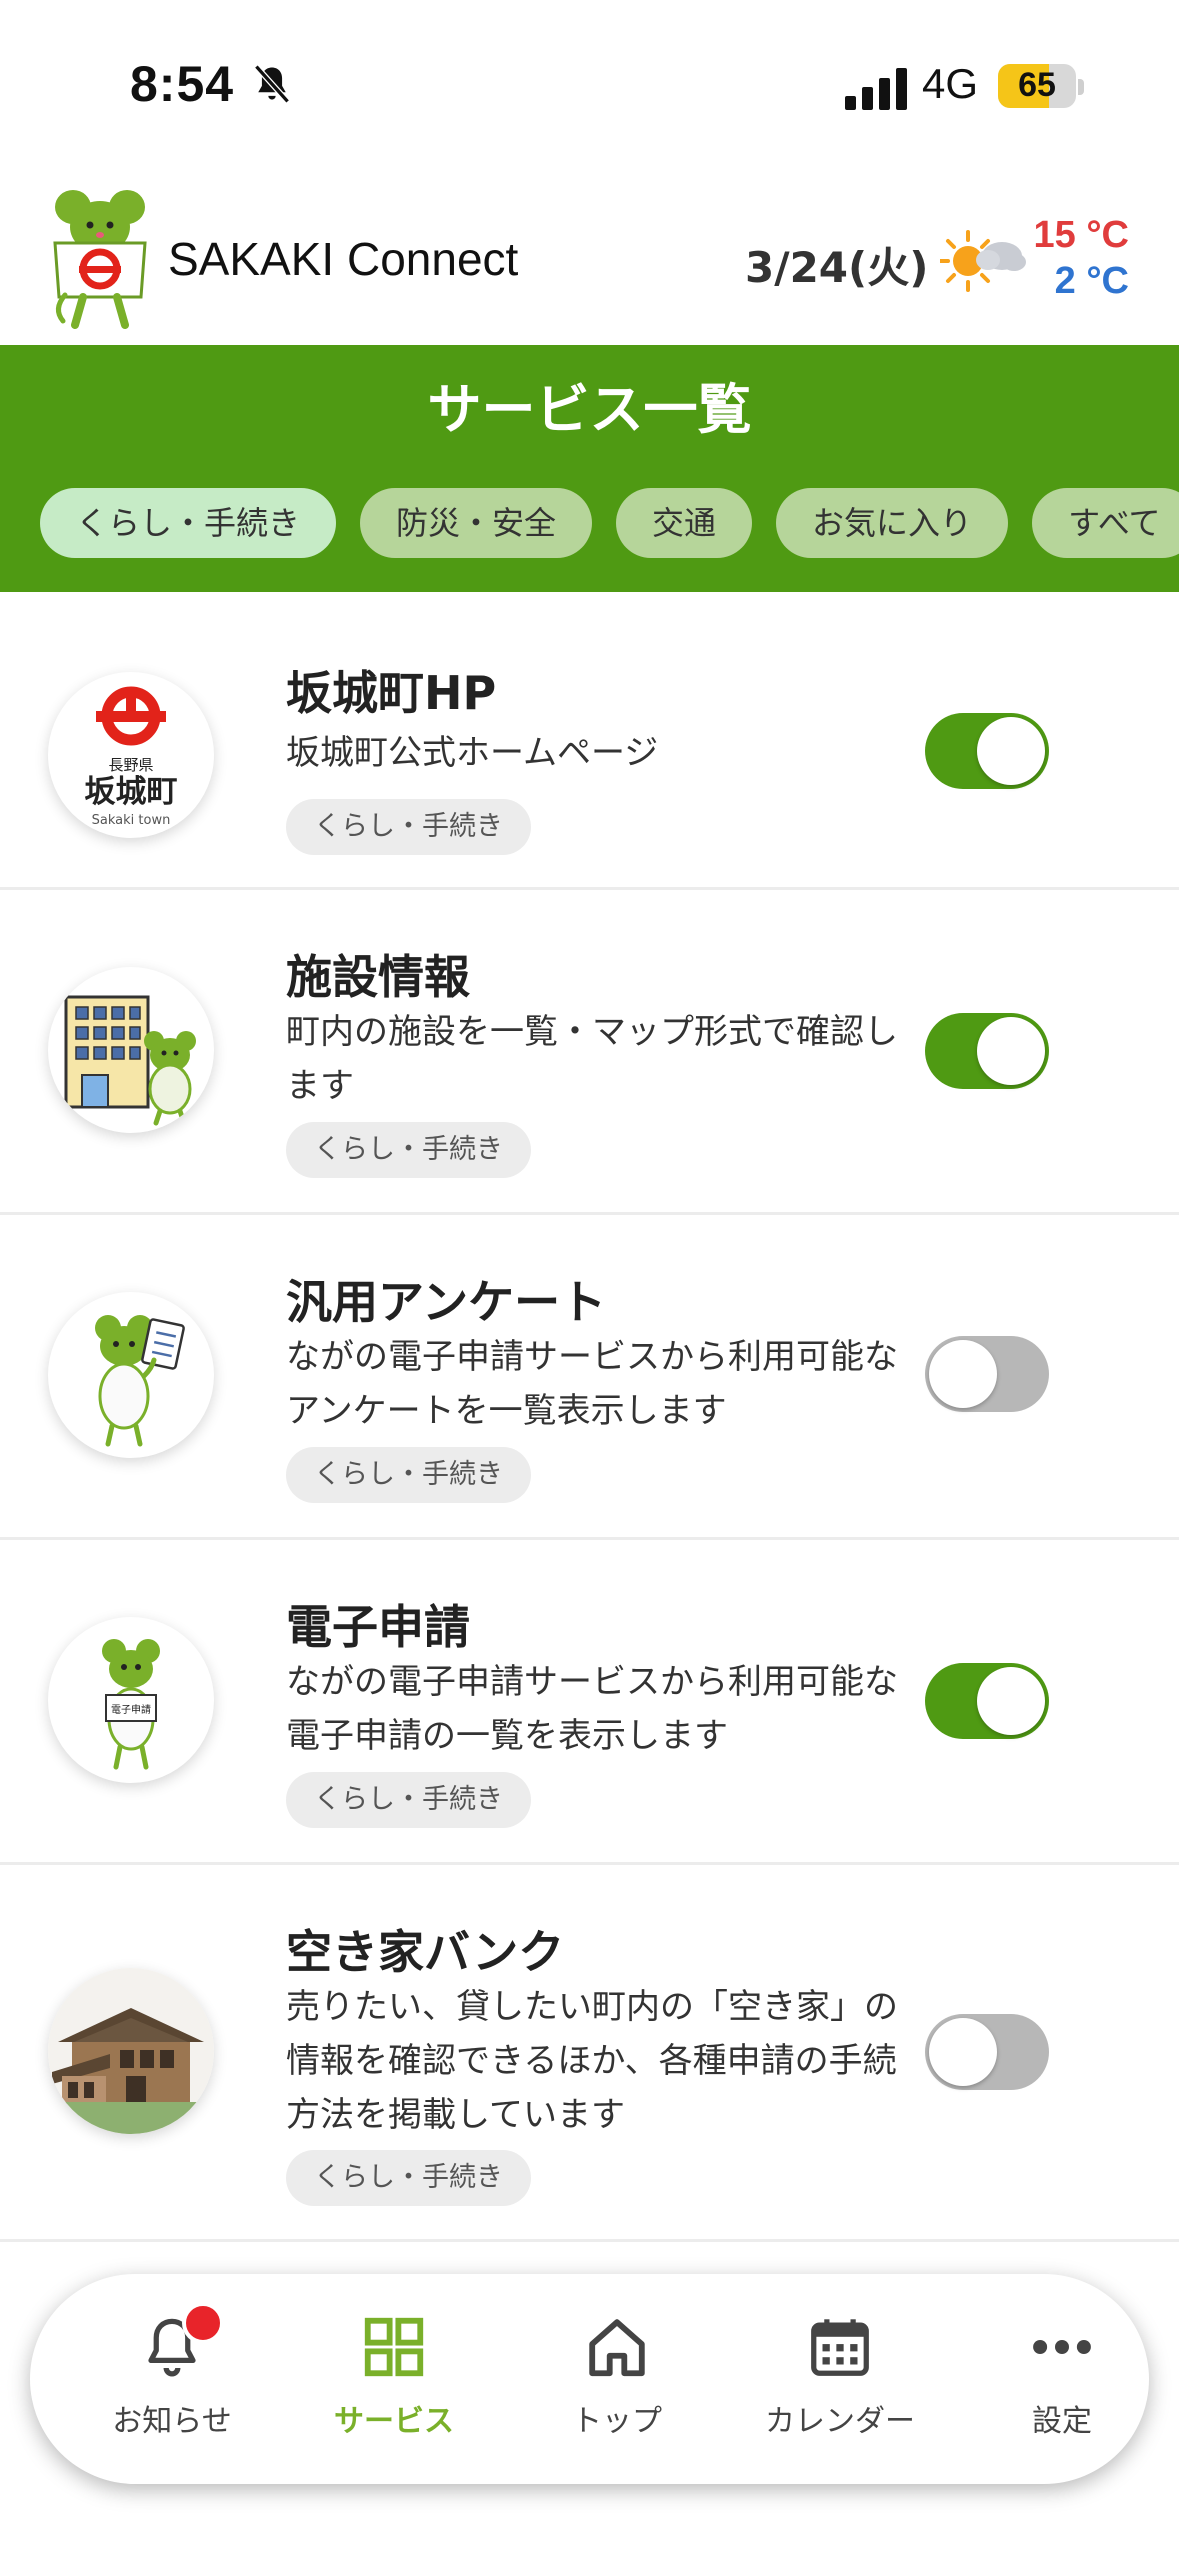 Image resolution: width=1179 pixels, height=2556 pixels. Describe the element at coordinates (589, 409) in the screenshot. I see `page-title: サービス一覧` at that location.